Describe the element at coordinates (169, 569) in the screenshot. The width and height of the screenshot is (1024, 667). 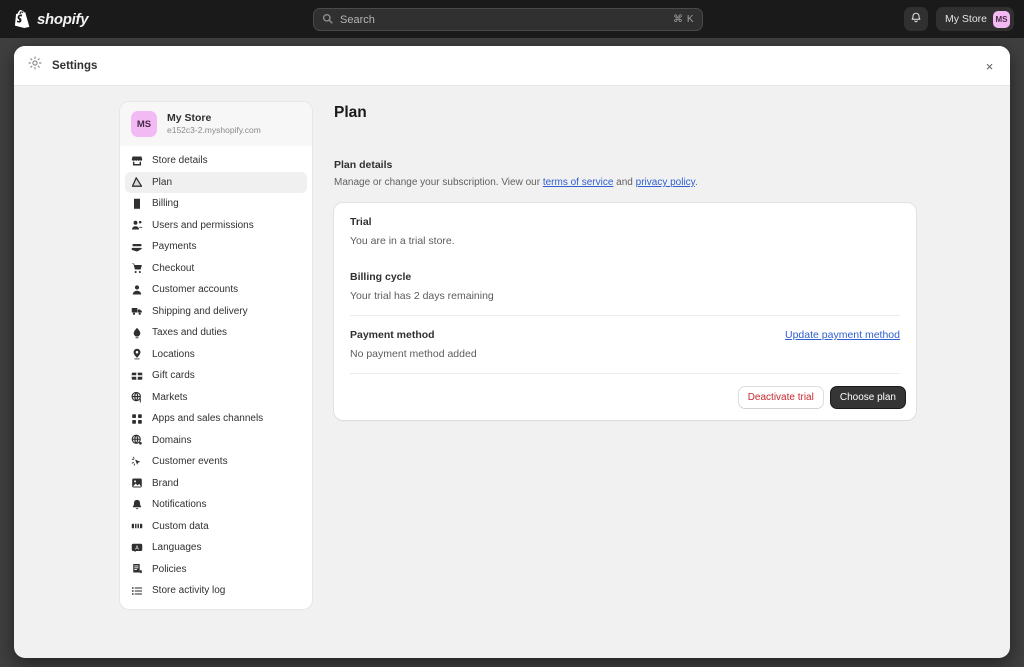
I see `sidebar-item-label: Policies` at that location.